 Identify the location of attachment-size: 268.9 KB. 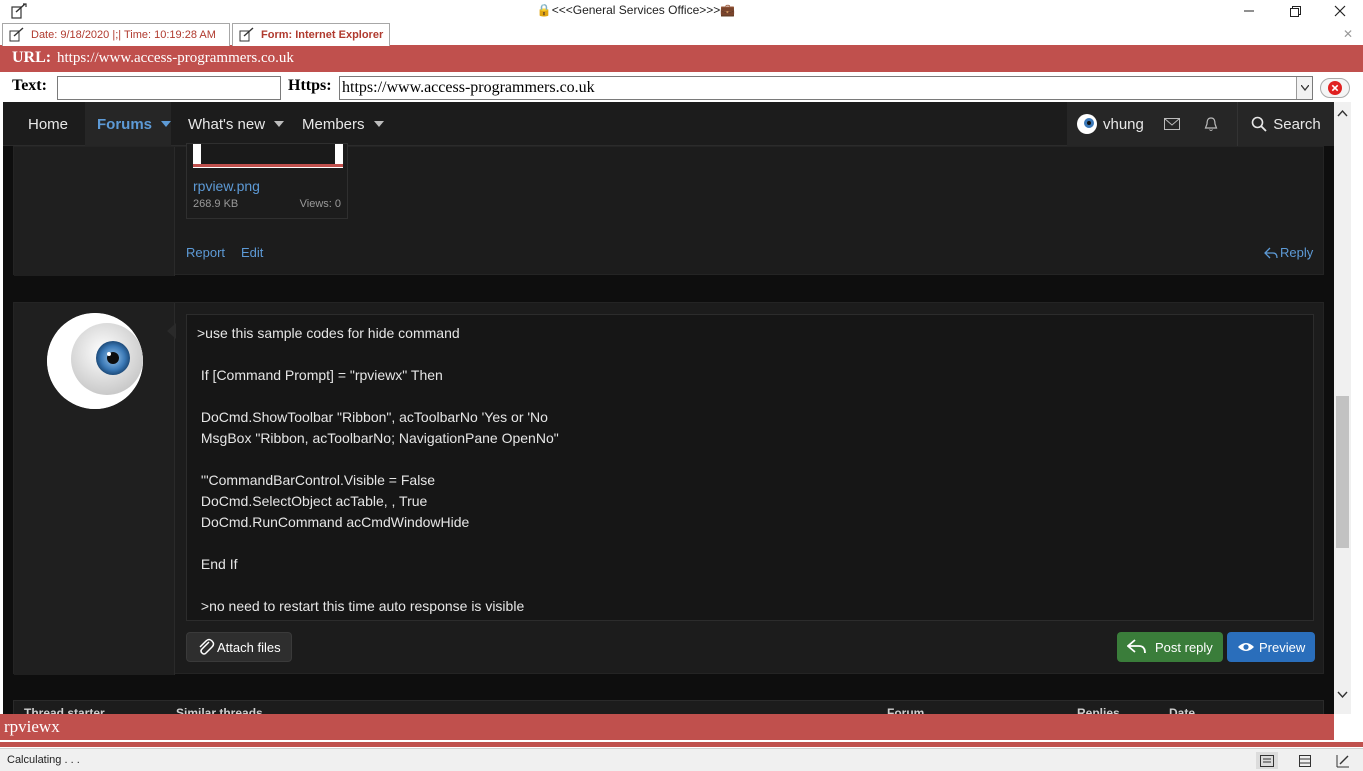
(216, 204).